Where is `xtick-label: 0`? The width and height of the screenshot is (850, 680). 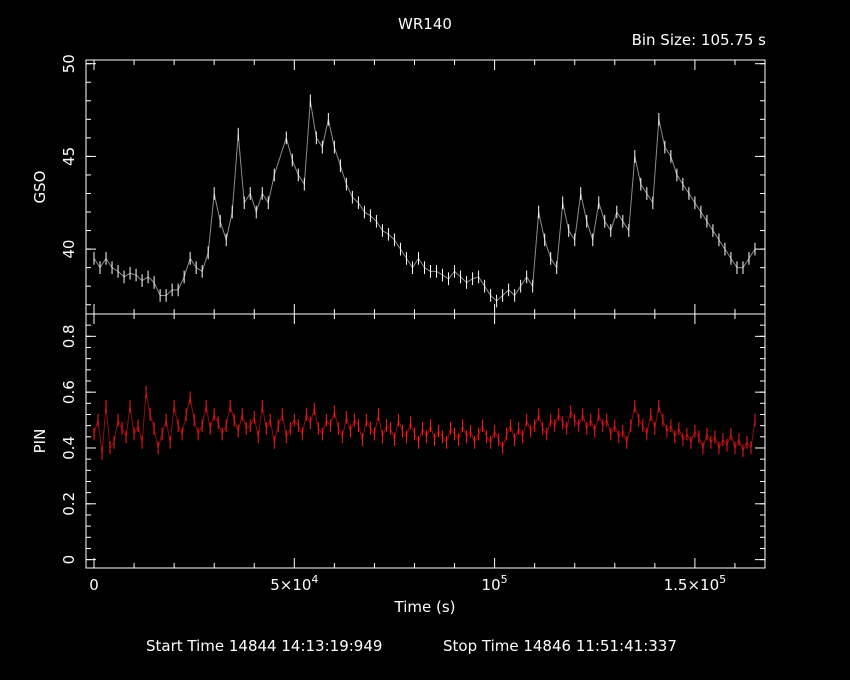 xtick-label: 0 is located at coordinates (94, 585).